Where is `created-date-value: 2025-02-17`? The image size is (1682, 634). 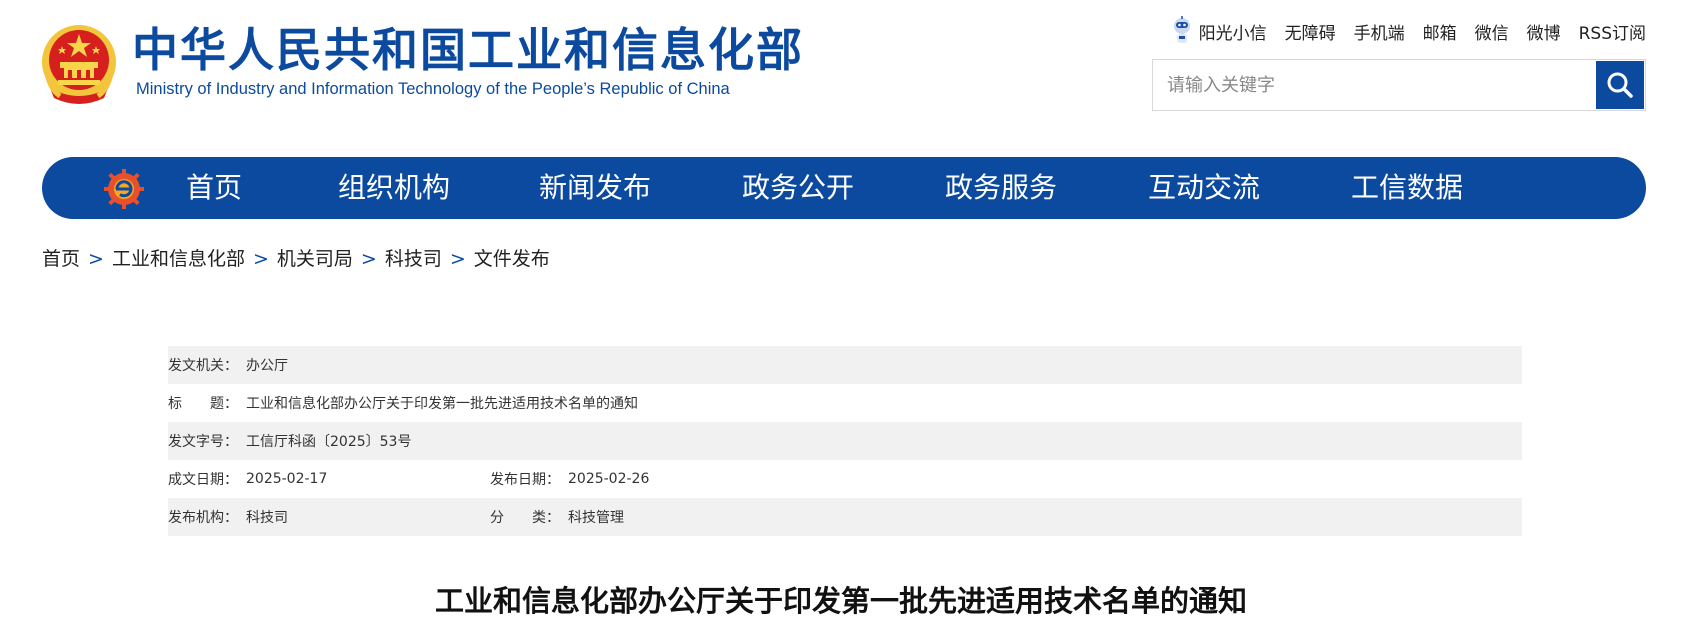 created-date-value: 2025-02-17 is located at coordinates (287, 479).